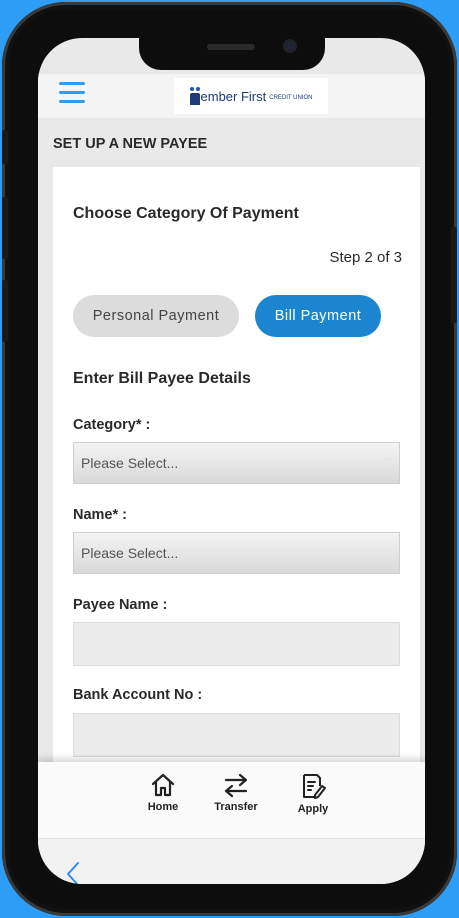 The width and height of the screenshot is (459, 918). Describe the element at coordinates (162, 378) in the screenshot. I see `details-heading: Enter Bill Payee Details` at that location.